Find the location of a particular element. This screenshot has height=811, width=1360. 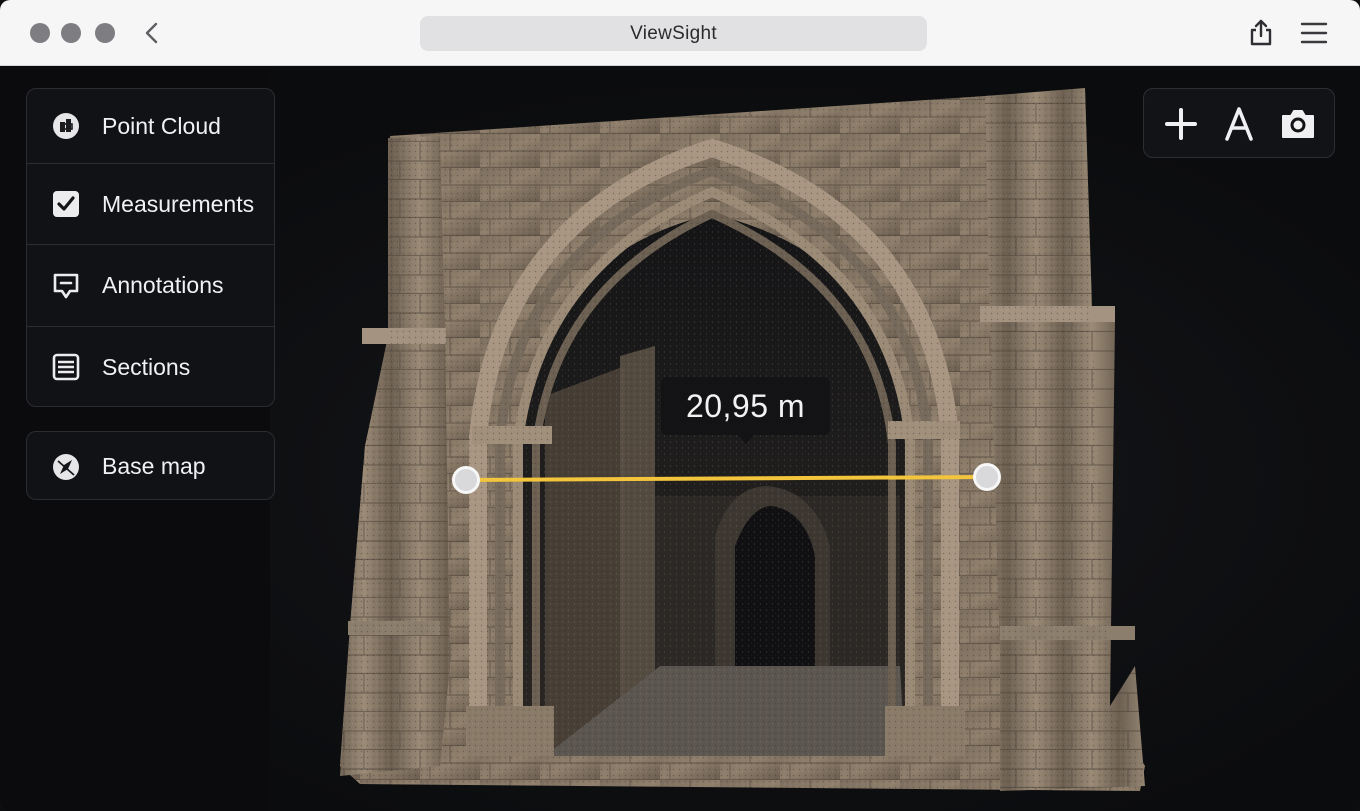

layer-label: Measurements is located at coordinates (178, 203).